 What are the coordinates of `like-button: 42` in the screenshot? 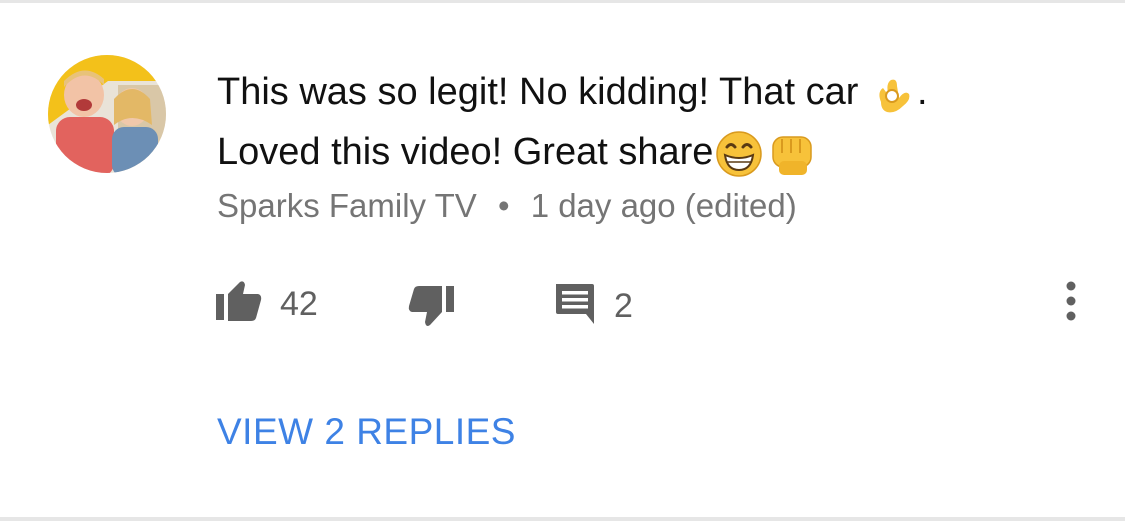 It's located at (267, 303).